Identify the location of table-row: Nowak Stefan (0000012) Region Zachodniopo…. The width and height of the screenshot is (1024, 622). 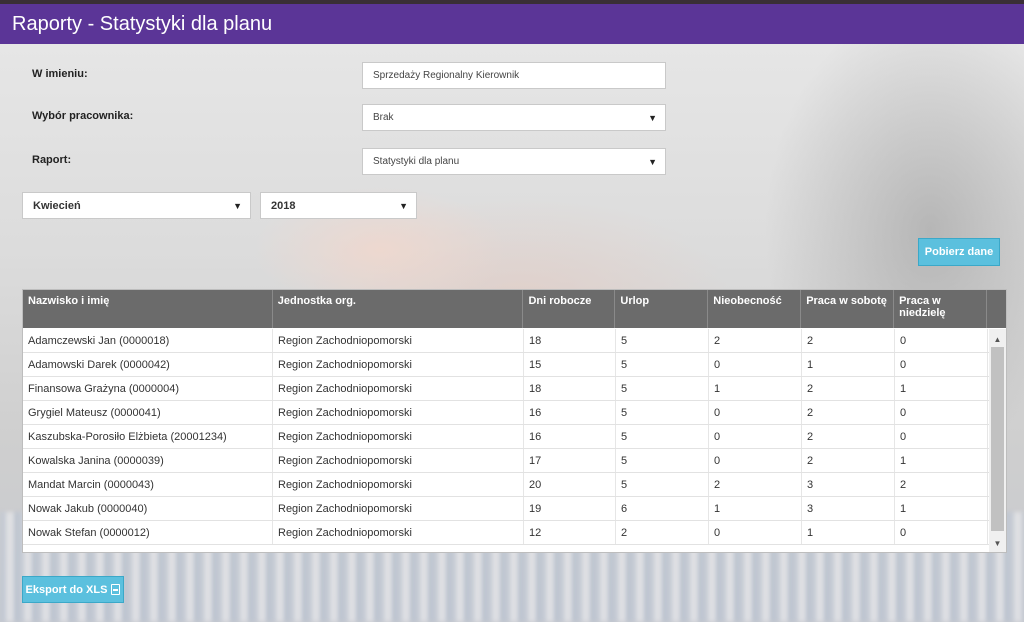
(506, 533).